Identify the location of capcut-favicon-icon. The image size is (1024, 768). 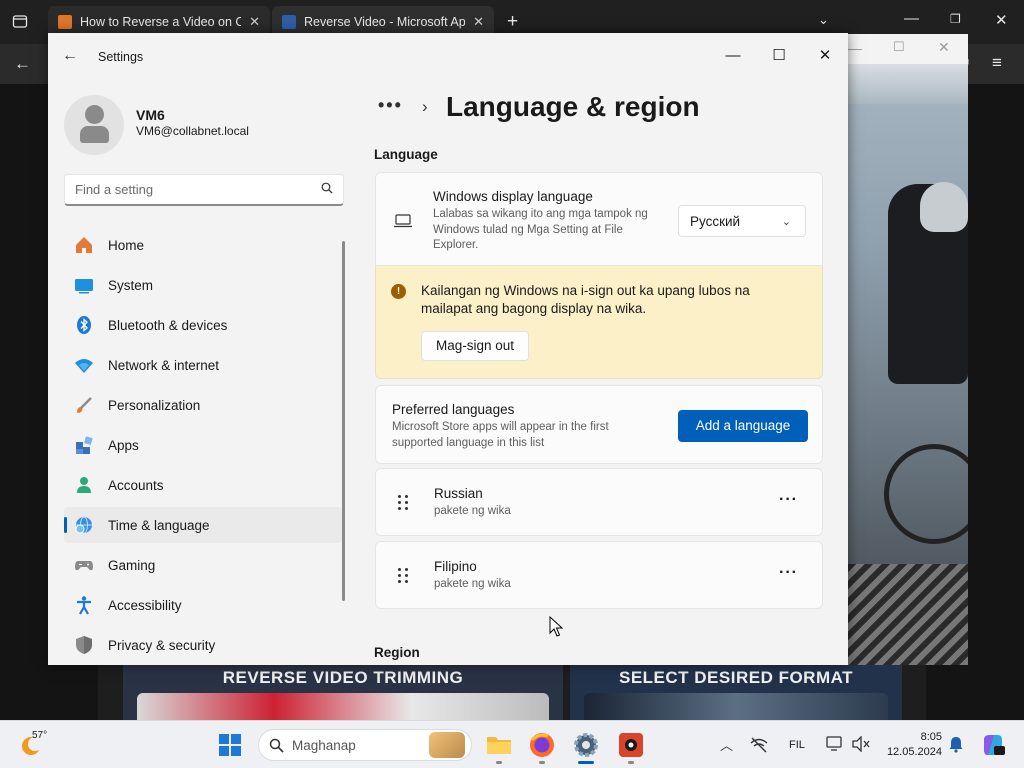
(65, 22).